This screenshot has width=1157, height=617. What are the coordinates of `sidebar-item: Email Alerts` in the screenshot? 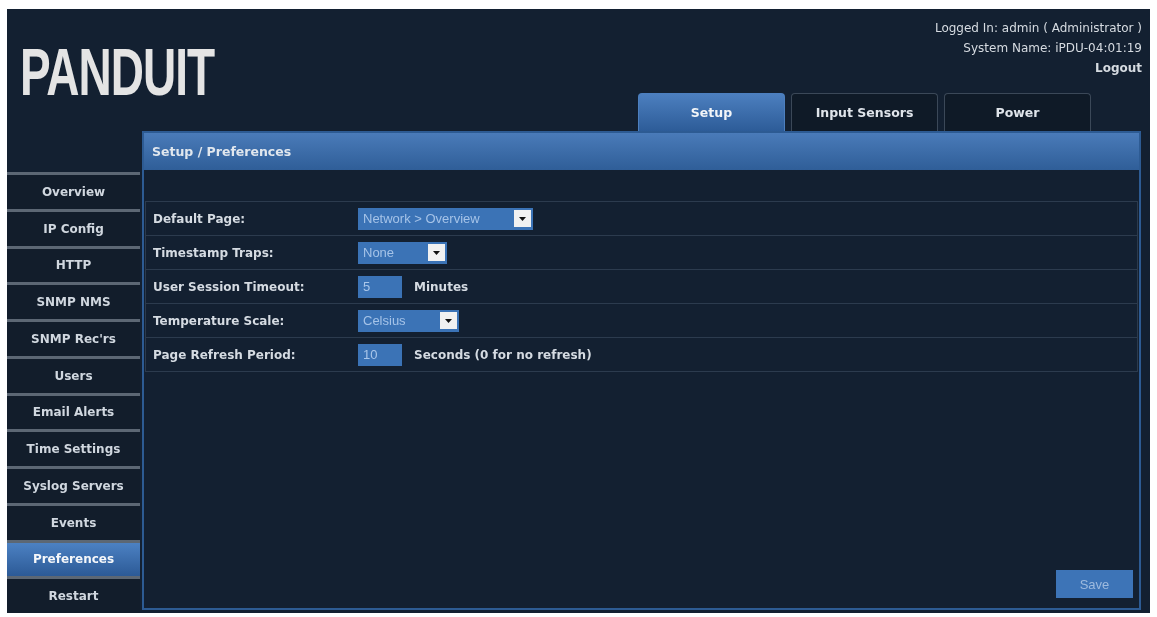 It's located at (73, 411).